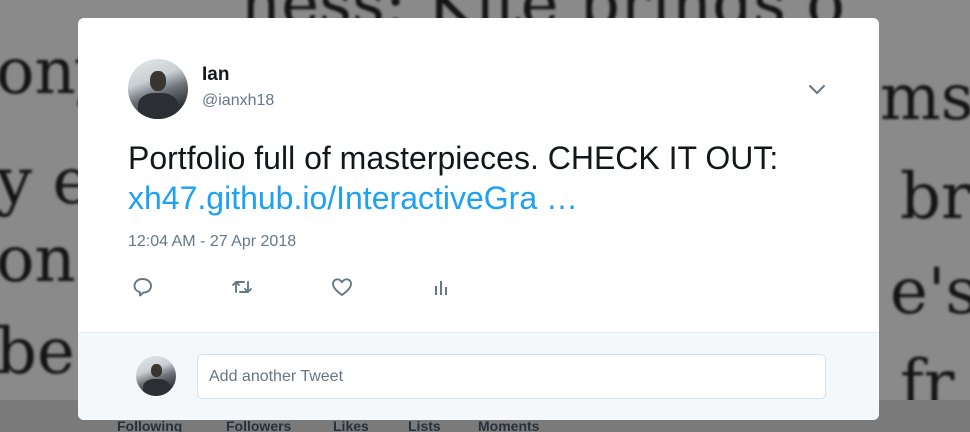 The width and height of the screenshot is (970, 432). What do you see at coordinates (37, 352) in the screenshot?
I see `background-text: be` at bounding box center [37, 352].